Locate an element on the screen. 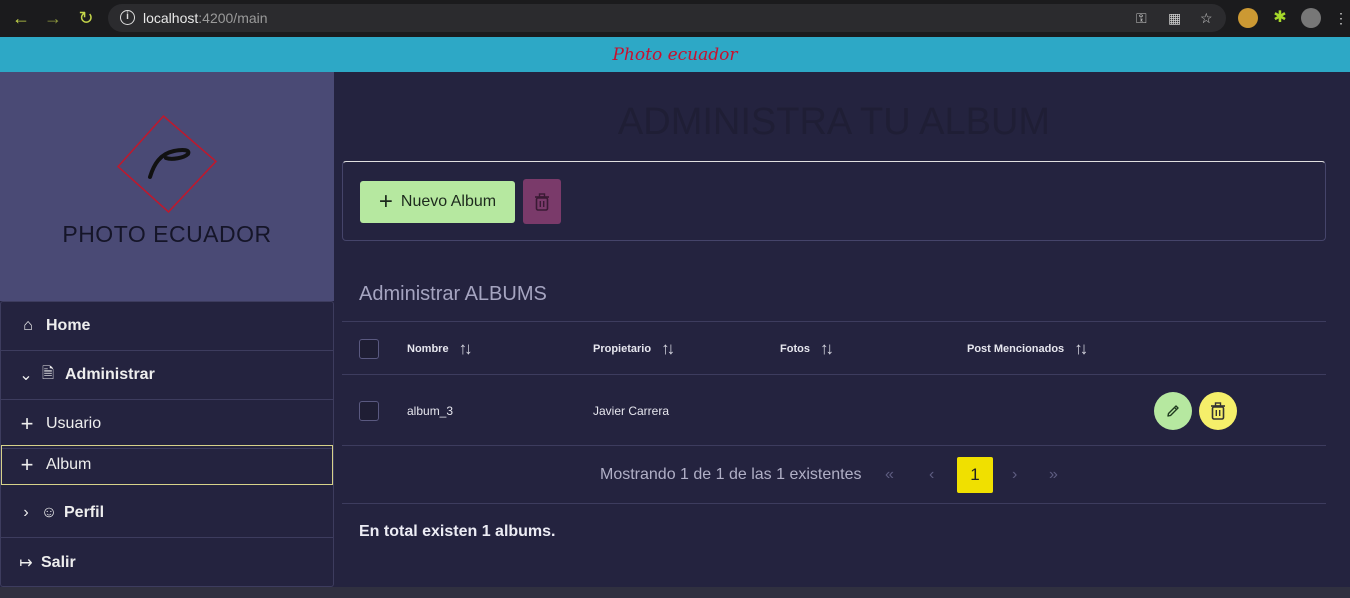 This screenshot has height=598, width=1350. user-icon: ☺ is located at coordinates (49, 512).